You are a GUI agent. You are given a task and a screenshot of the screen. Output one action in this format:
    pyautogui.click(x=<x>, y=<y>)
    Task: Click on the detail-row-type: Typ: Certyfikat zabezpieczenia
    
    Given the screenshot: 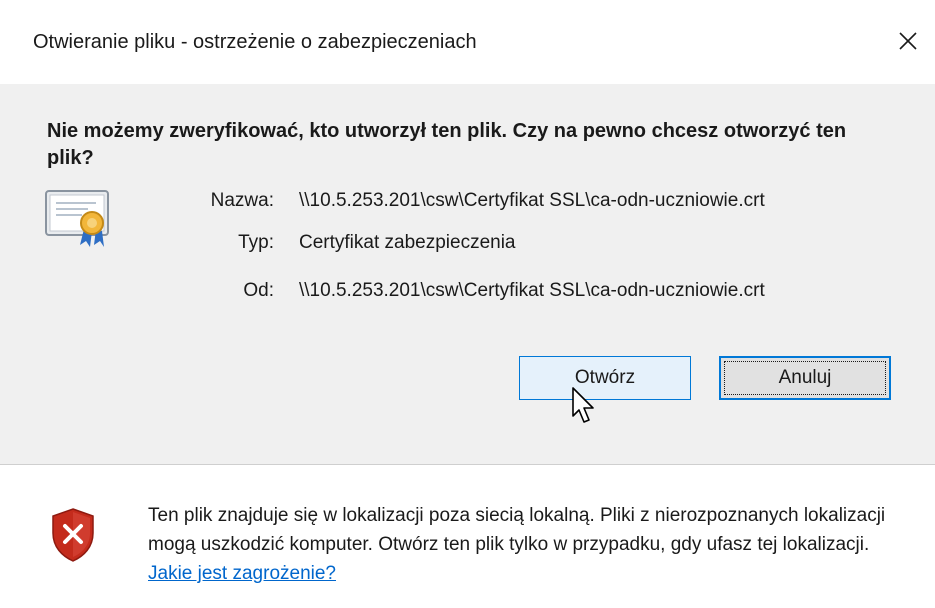 What is the action you would take?
    pyautogui.click(x=460, y=244)
    